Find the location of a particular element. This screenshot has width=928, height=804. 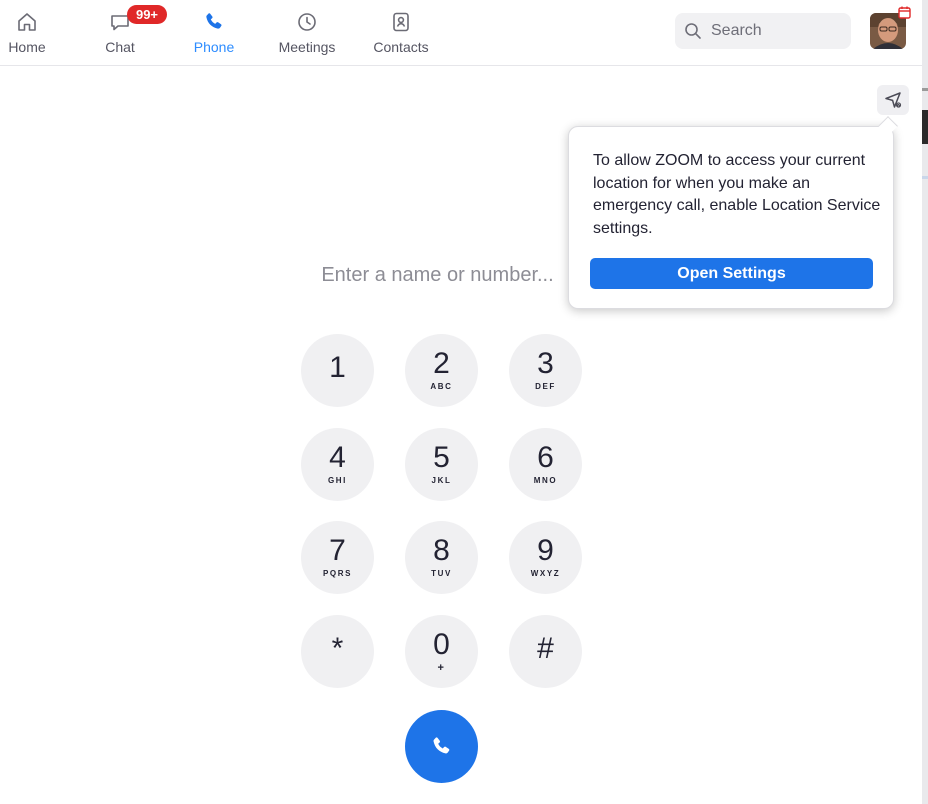

keypad-key-2: 2 ABC is located at coordinates (441, 370).